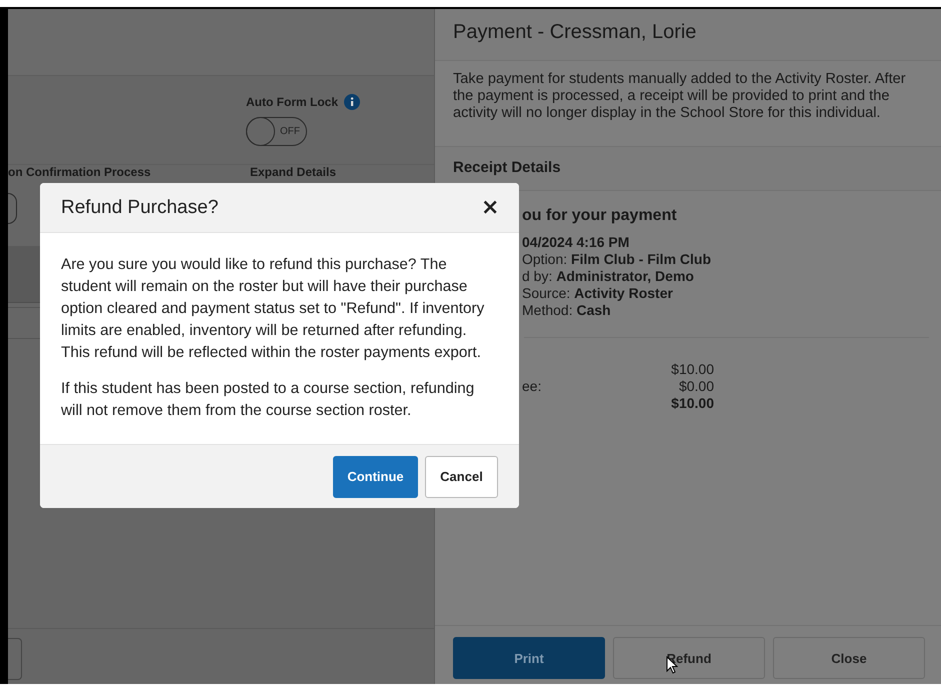 The width and height of the screenshot is (941, 686). I want to click on button: Close, so click(849, 658).